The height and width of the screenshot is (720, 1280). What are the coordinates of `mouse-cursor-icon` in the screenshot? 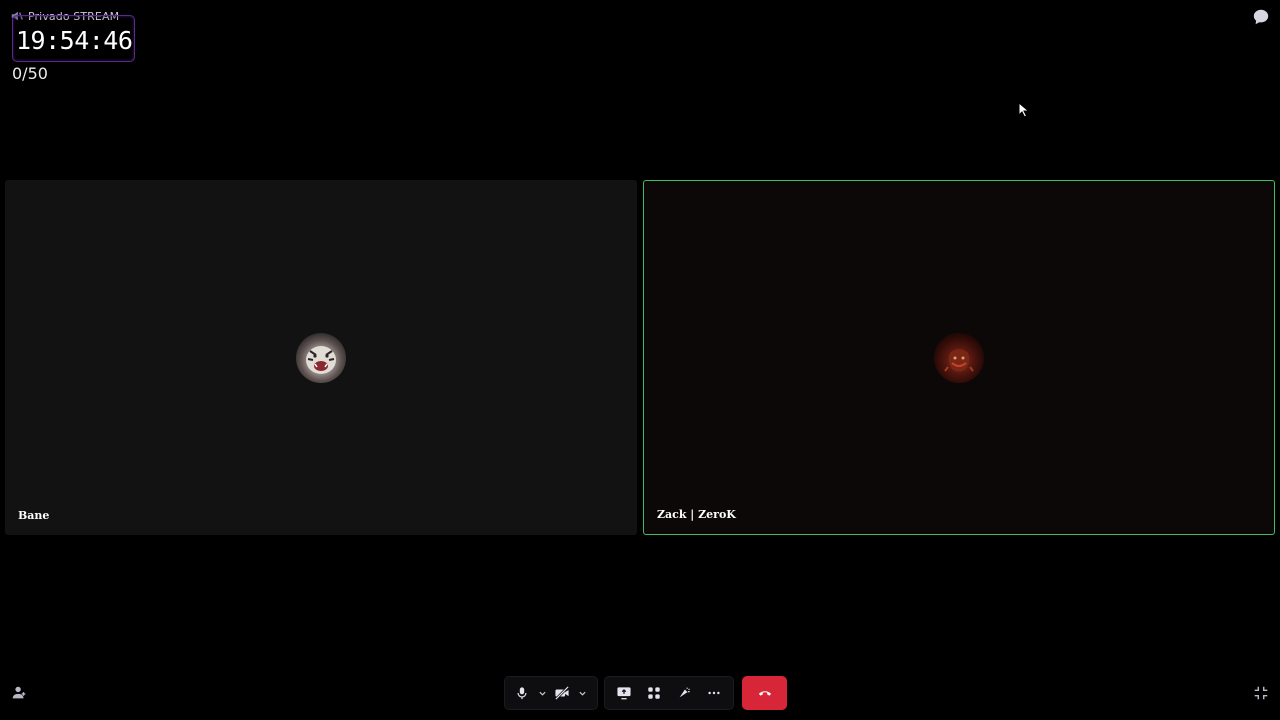 It's located at (1024, 110).